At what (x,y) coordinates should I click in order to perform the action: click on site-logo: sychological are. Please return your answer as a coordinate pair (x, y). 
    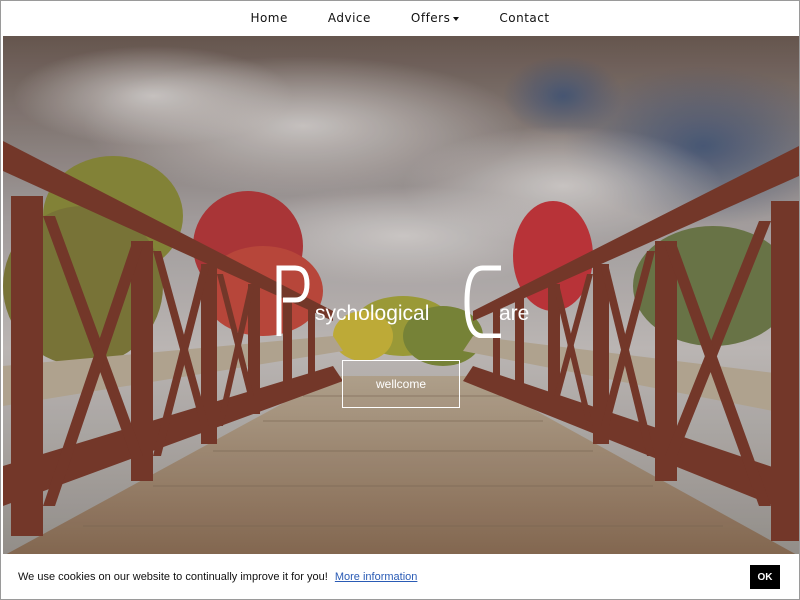
    Looking at the image, I should click on (408, 301).